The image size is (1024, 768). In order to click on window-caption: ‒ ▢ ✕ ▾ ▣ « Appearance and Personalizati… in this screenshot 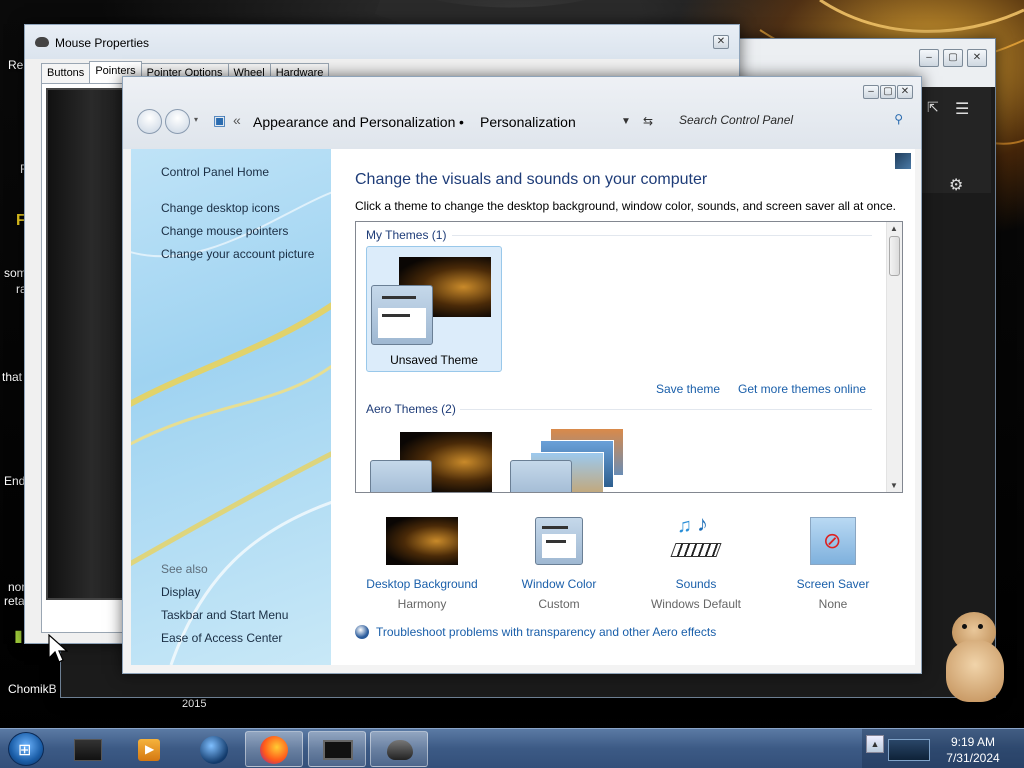, I will do `click(522, 113)`.